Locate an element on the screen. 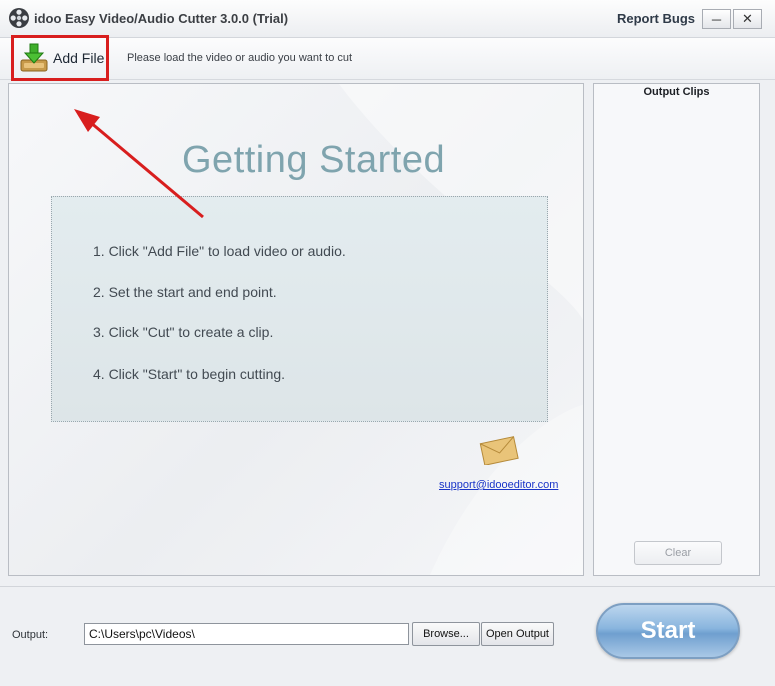 The height and width of the screenshot is (686, 775). minimize-icon: ─ is located at coordinates (716, 19).